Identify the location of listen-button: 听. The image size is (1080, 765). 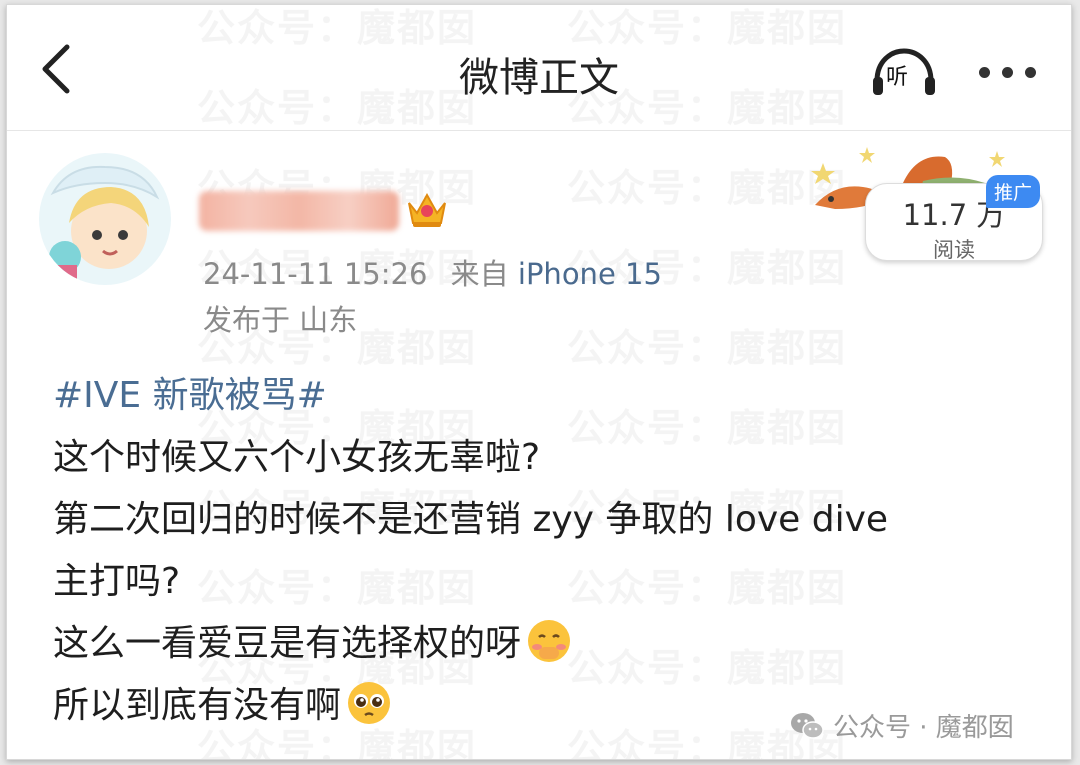
(904, 73).